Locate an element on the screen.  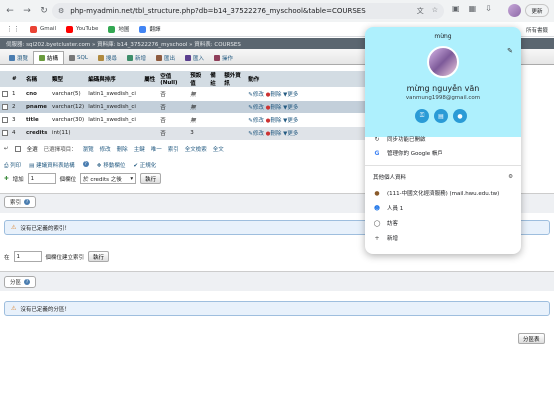
bookmark-youtube: YouTube is located at coordinates (82, 29).